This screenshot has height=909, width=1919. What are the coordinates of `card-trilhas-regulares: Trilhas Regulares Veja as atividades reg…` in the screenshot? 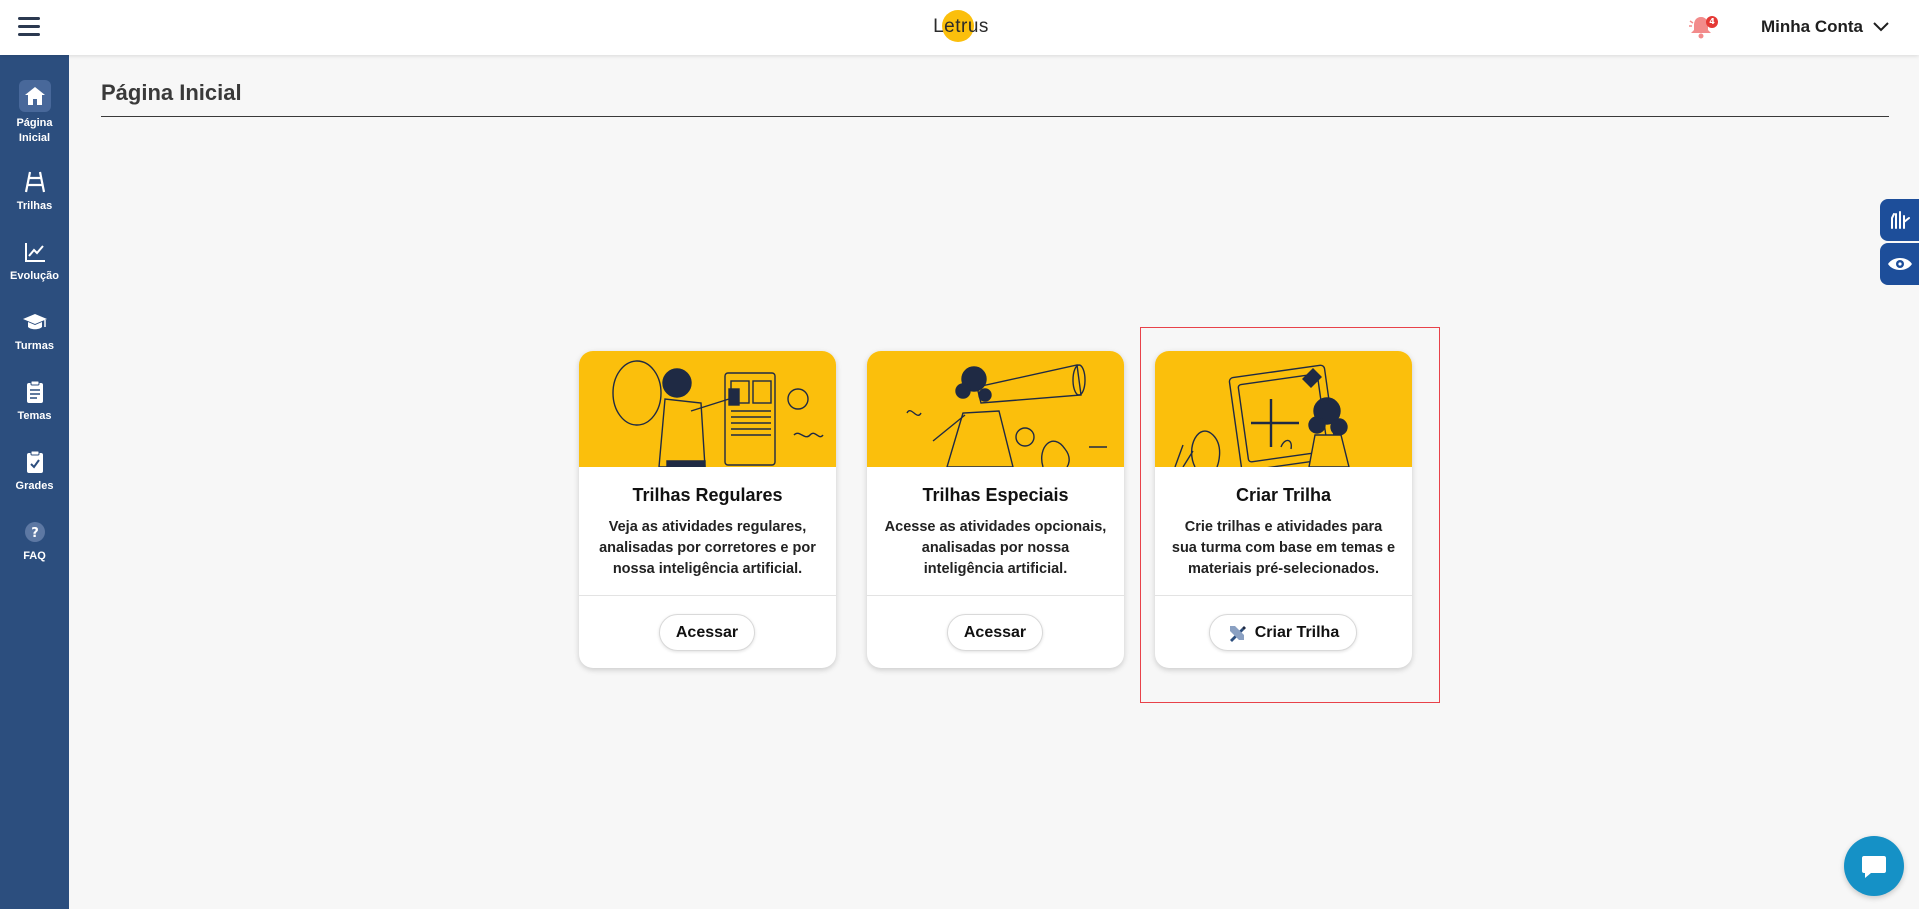 It's located at (707, 509).